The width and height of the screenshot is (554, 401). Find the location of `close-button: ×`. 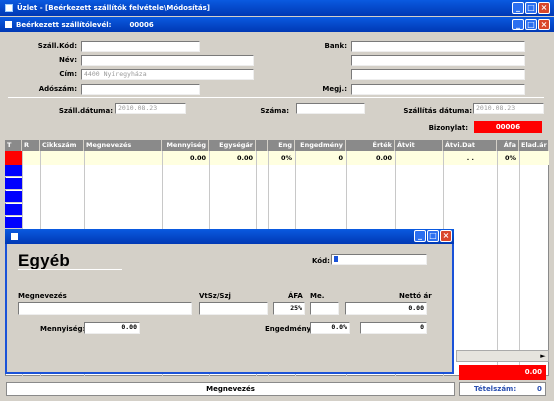

close-button: × is located at coordinates (544, 8).